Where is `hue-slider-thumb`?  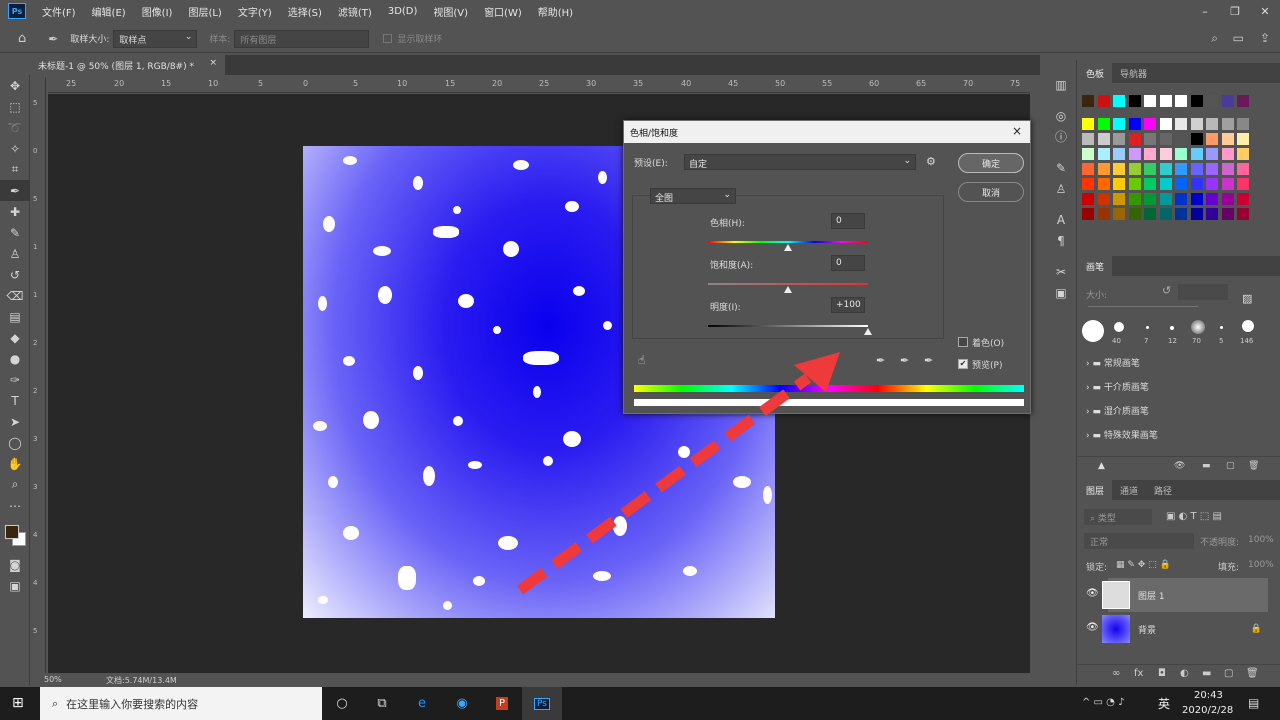
hue-slider-thumb is located at coordinates (788, 247).